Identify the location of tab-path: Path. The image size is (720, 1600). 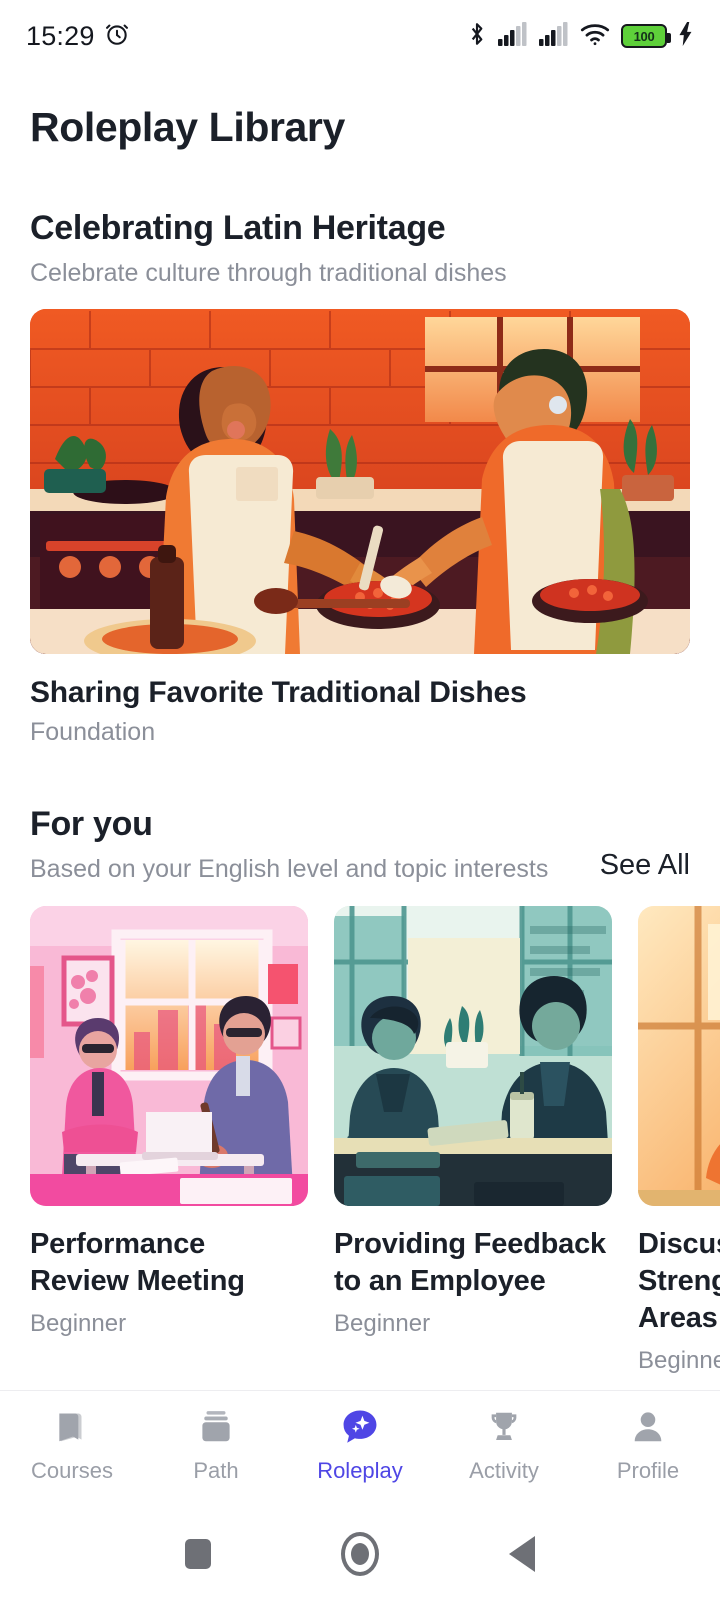
(216, 1444).